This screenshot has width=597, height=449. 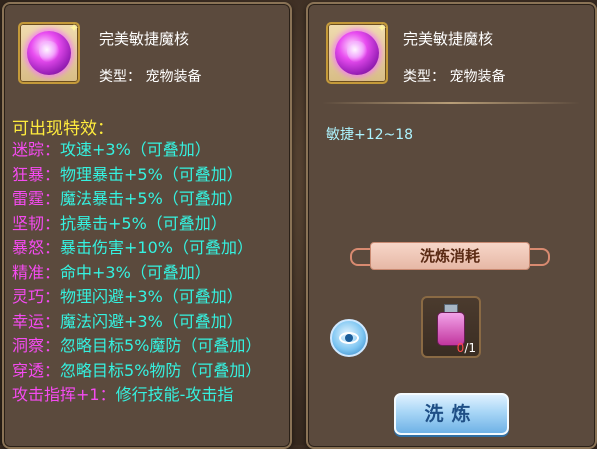 I want to click on effect-row: 精准：命中+3%（可叠加）, so click(x=151, y=273).